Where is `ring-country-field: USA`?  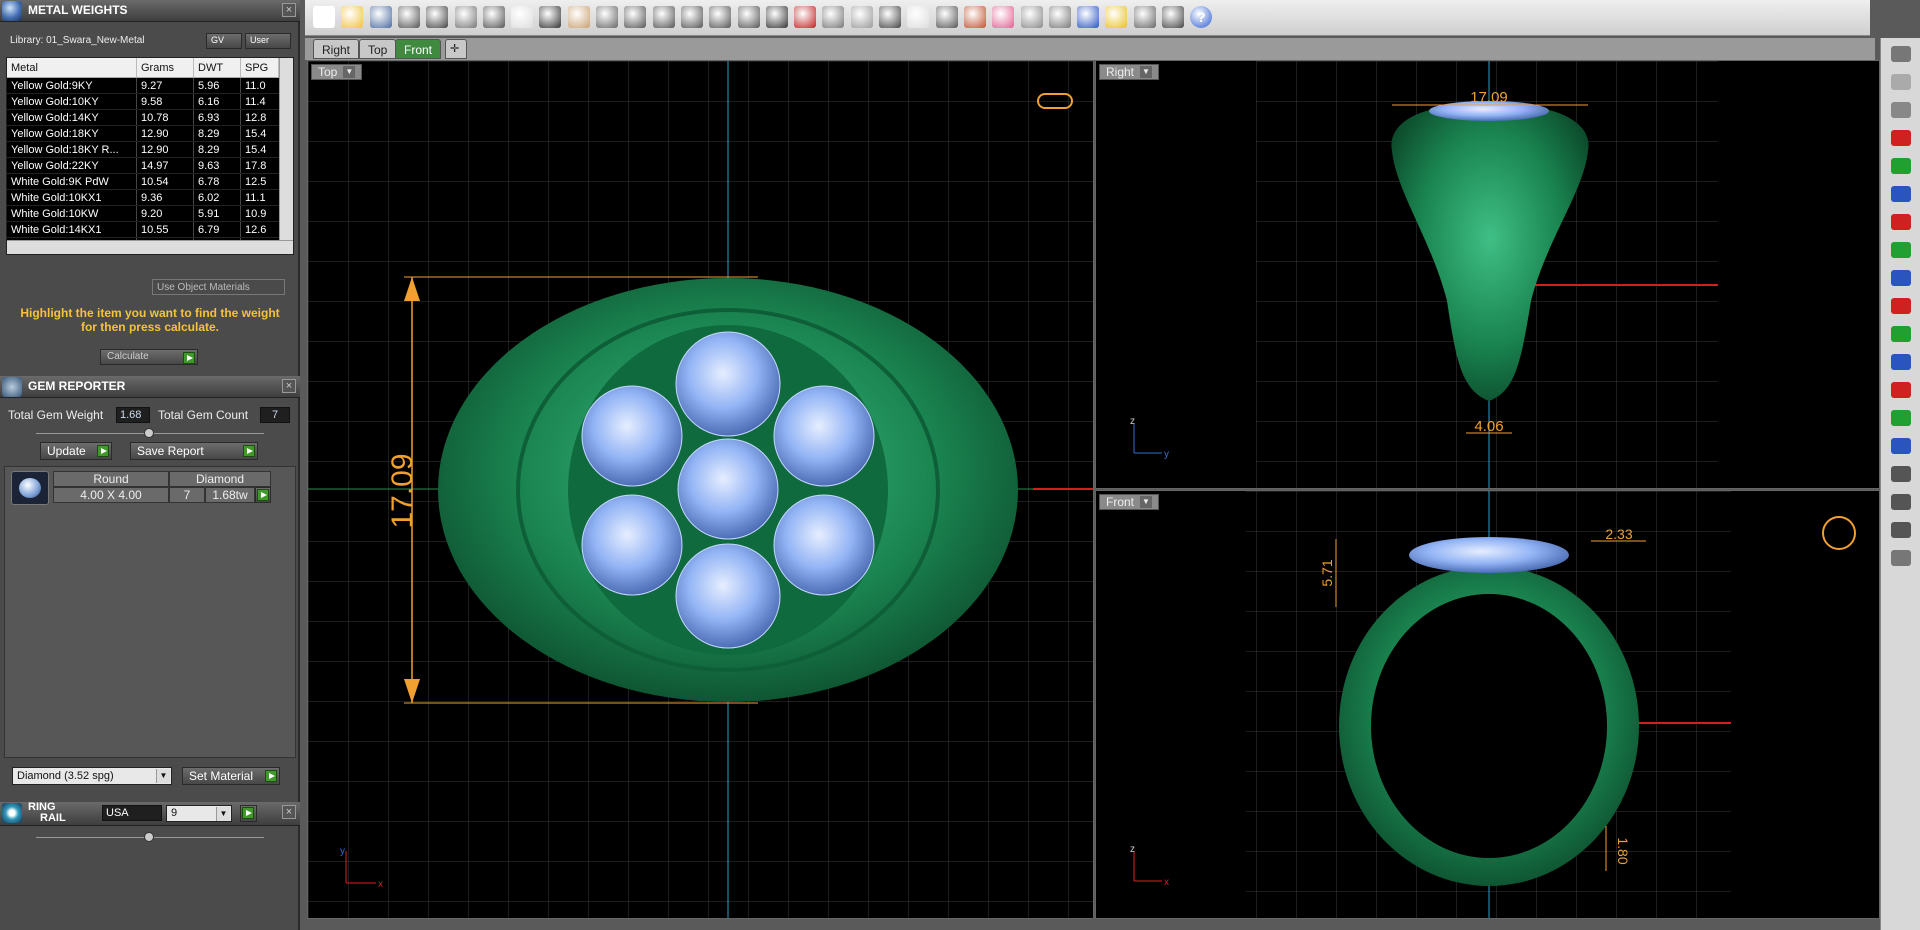
ring-country-field: USA is located at coordinates (132, 813).